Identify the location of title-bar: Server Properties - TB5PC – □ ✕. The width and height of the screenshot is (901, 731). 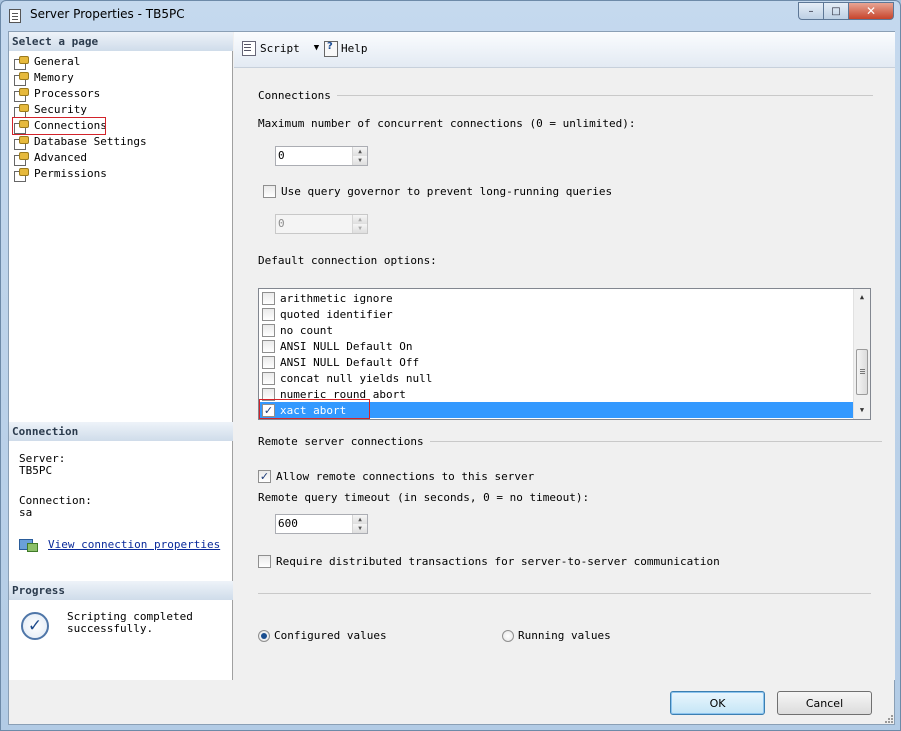
(450, 16).